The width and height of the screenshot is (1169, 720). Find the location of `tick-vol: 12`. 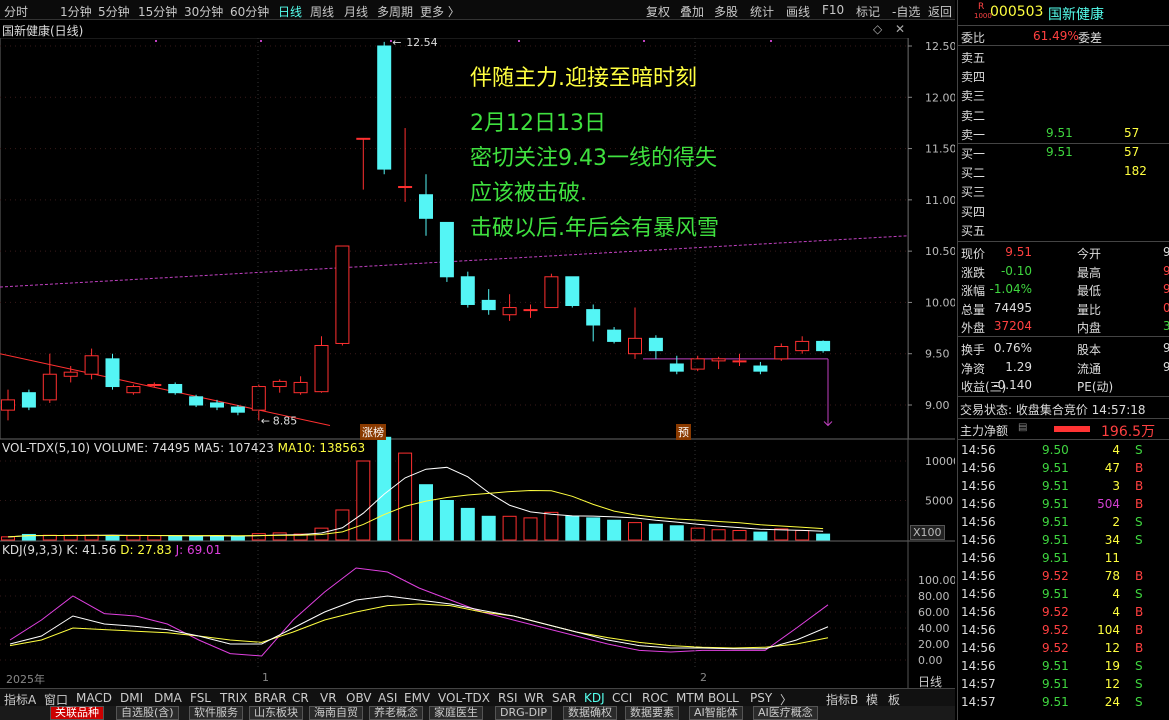

tick-vol: 12 is located at coordinates (1112, 684).